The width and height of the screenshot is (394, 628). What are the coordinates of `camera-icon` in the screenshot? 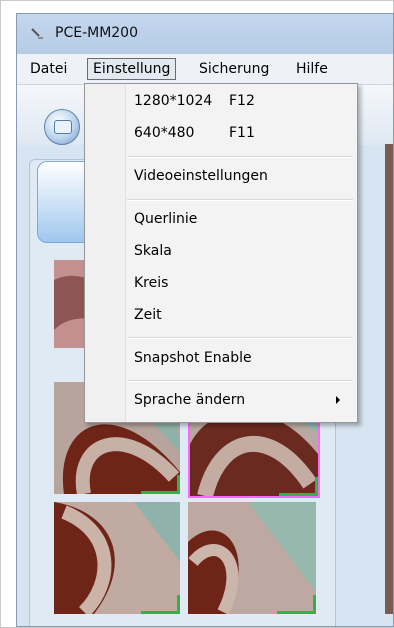 It's located at (63, 127).